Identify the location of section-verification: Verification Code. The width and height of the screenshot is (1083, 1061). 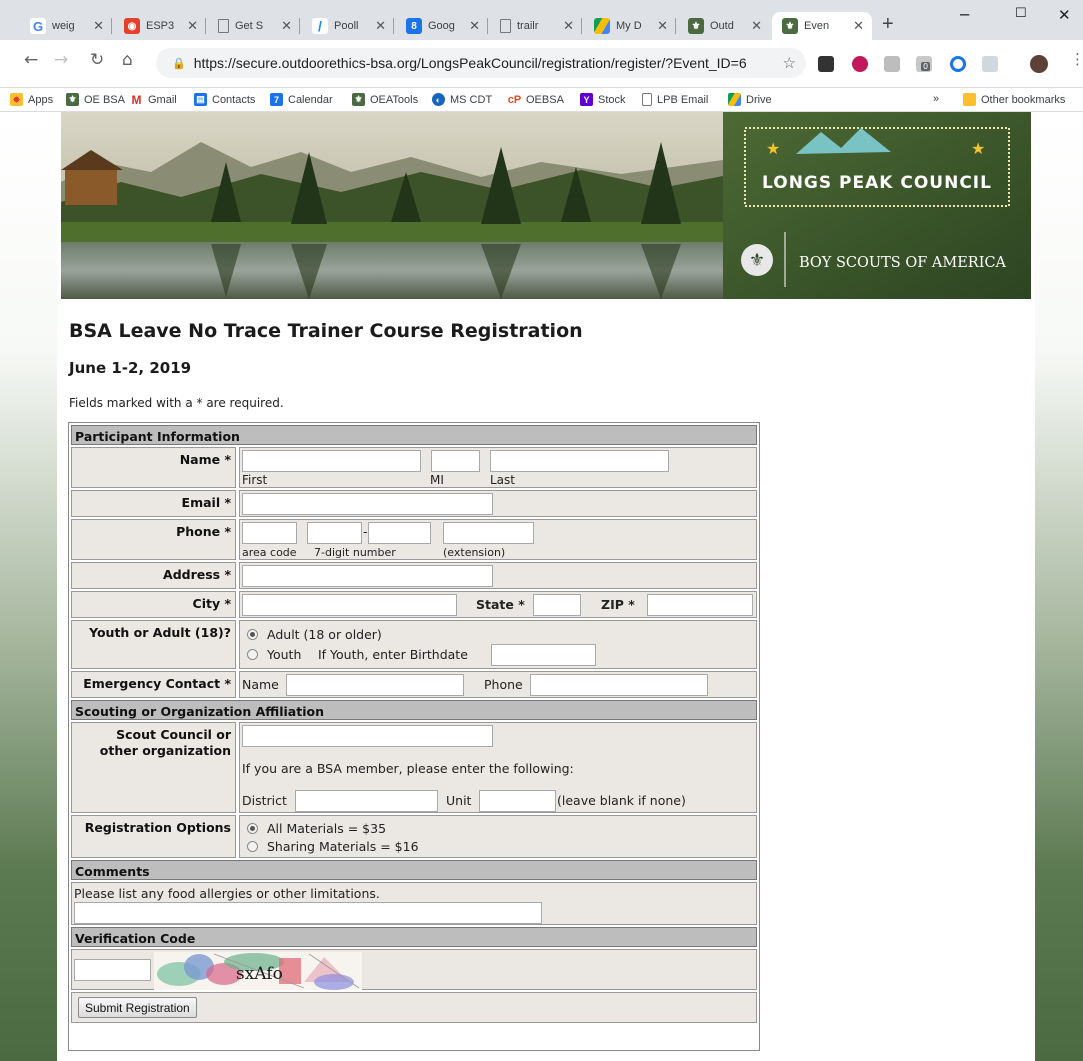
(414, 937).